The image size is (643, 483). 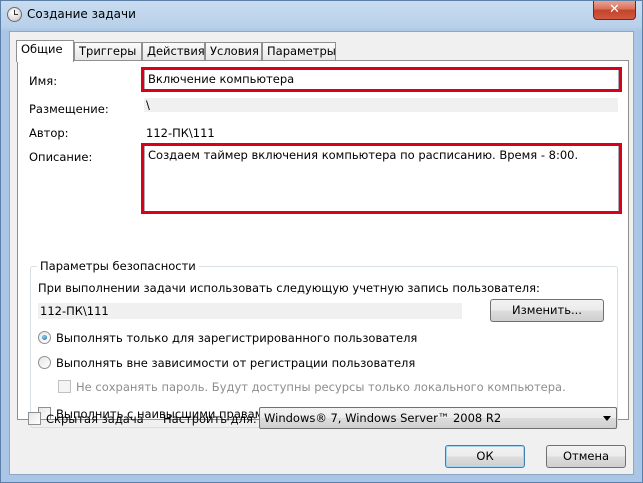 What do you see at coordinates (64, 386) in the screenshot?
I see `dont-store-password-checkbox` at bounding box center [64, 386].